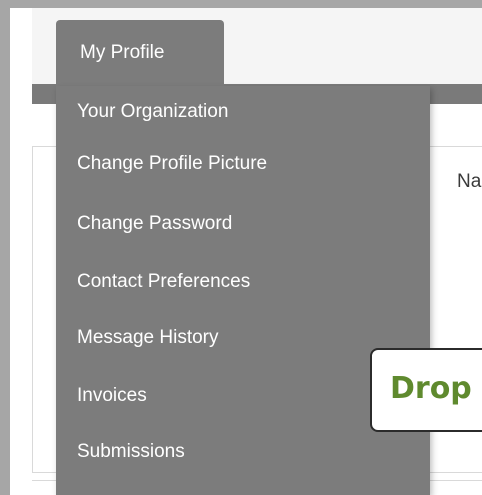 The width and height of the screenshot is (482, 495). I want to click on menu-item-your-organization: Your Organization, so click(243, 112).